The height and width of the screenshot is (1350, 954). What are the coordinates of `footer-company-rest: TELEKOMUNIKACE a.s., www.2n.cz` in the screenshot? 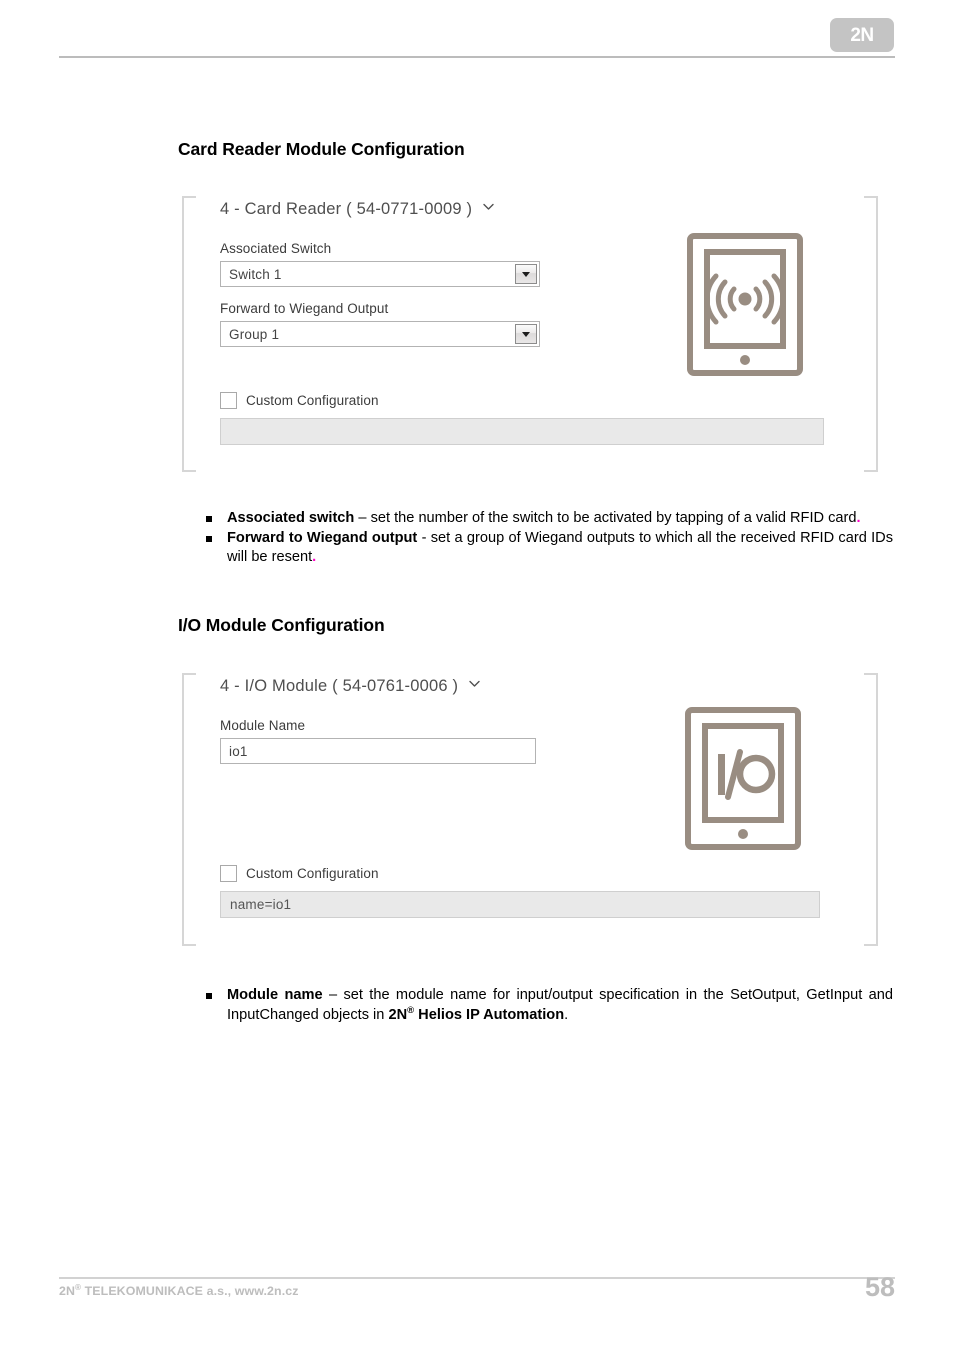 It's located at (190, 1291).